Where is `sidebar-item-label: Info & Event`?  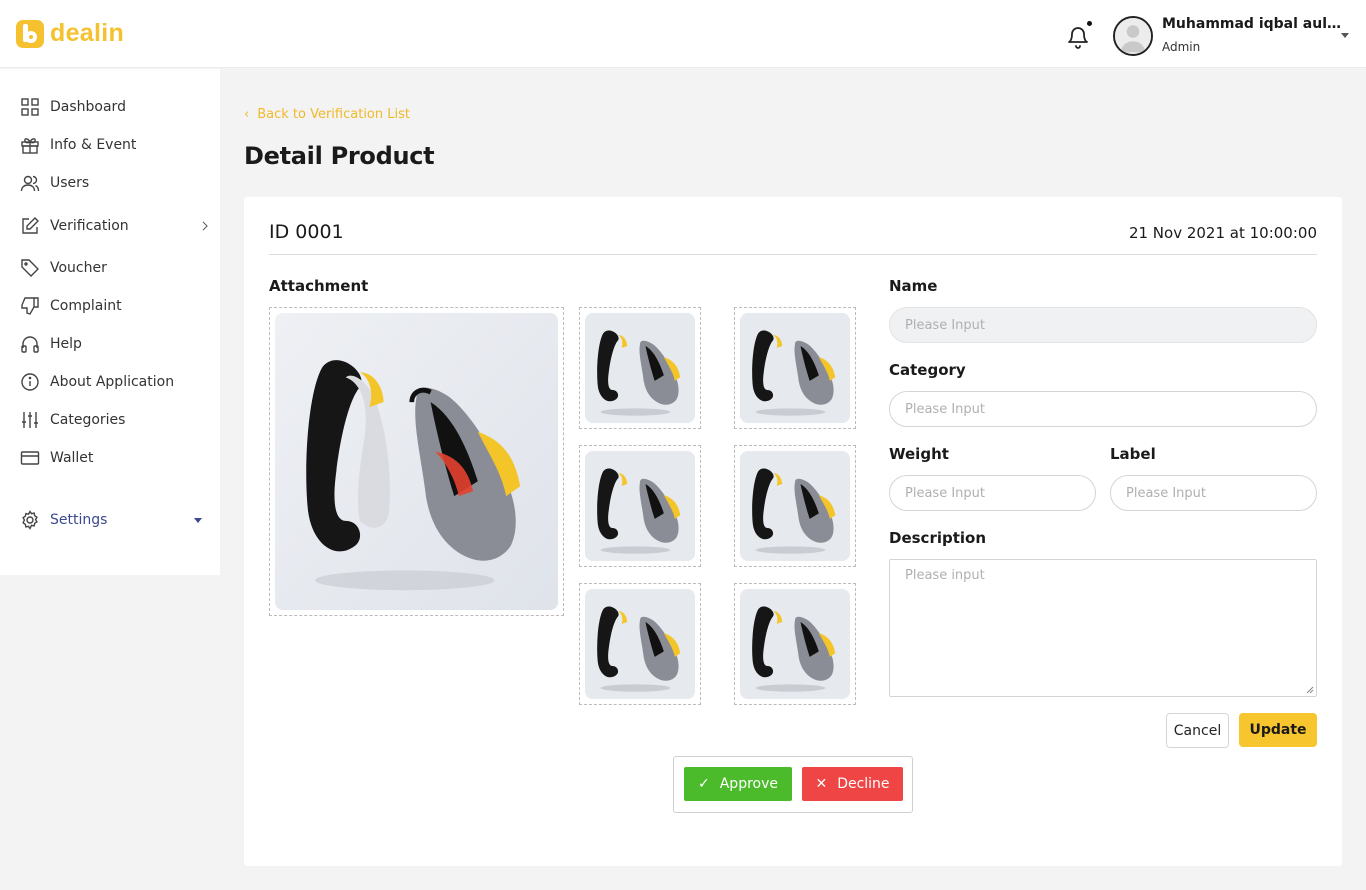 sidebar-item-label: Info & Event is located at coordinates (93, 145).